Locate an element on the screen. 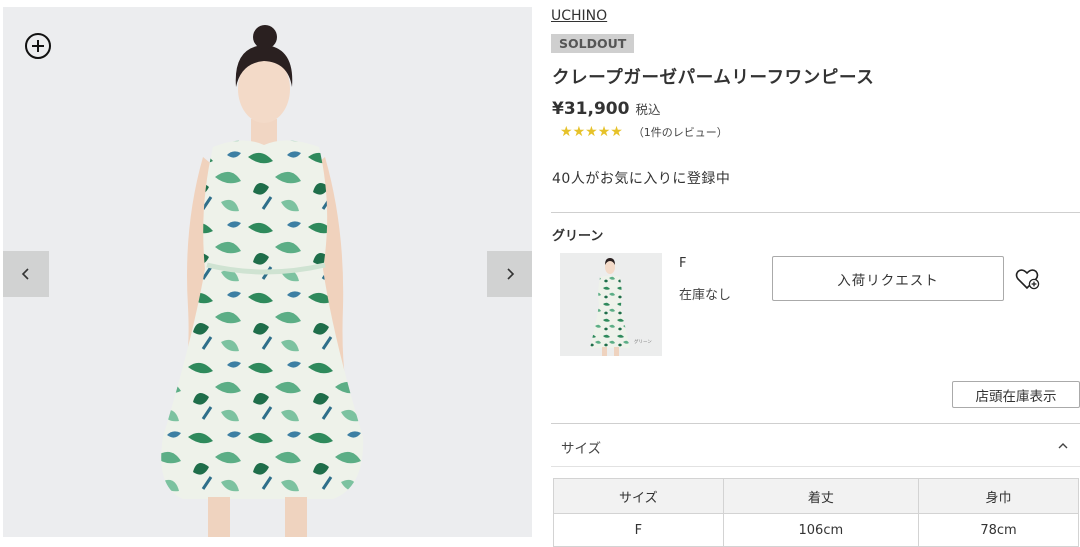 The image size is (1080, 547). previous-image-button is located at coordinates (26, 274).